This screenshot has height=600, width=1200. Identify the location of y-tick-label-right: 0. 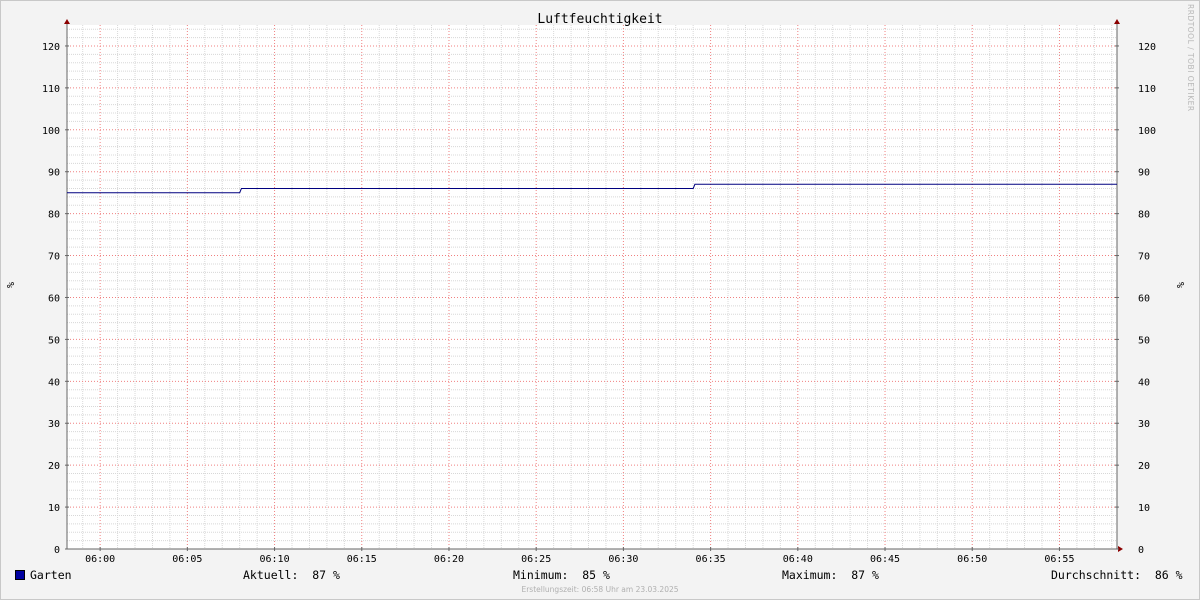
(1141, 550).